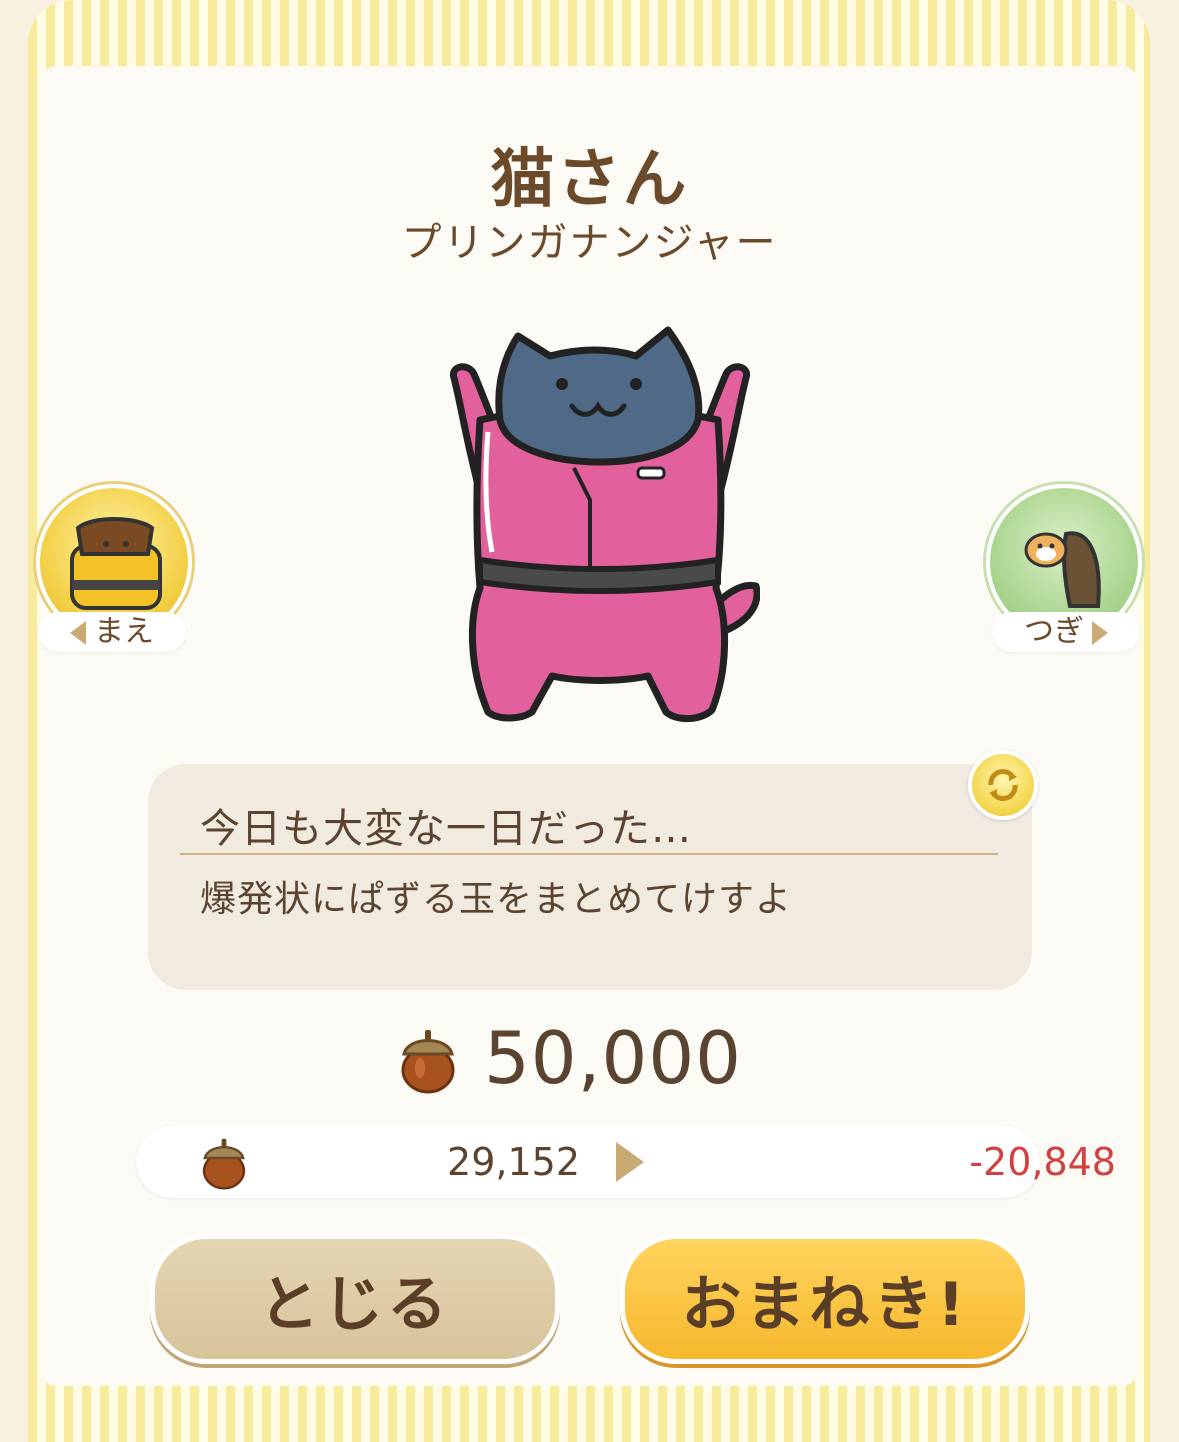 Image resolution: width=1179 pixels, height=1442 pixels. I want to click on balance-bar: 29,152 -20,848, so click(626, 1162).